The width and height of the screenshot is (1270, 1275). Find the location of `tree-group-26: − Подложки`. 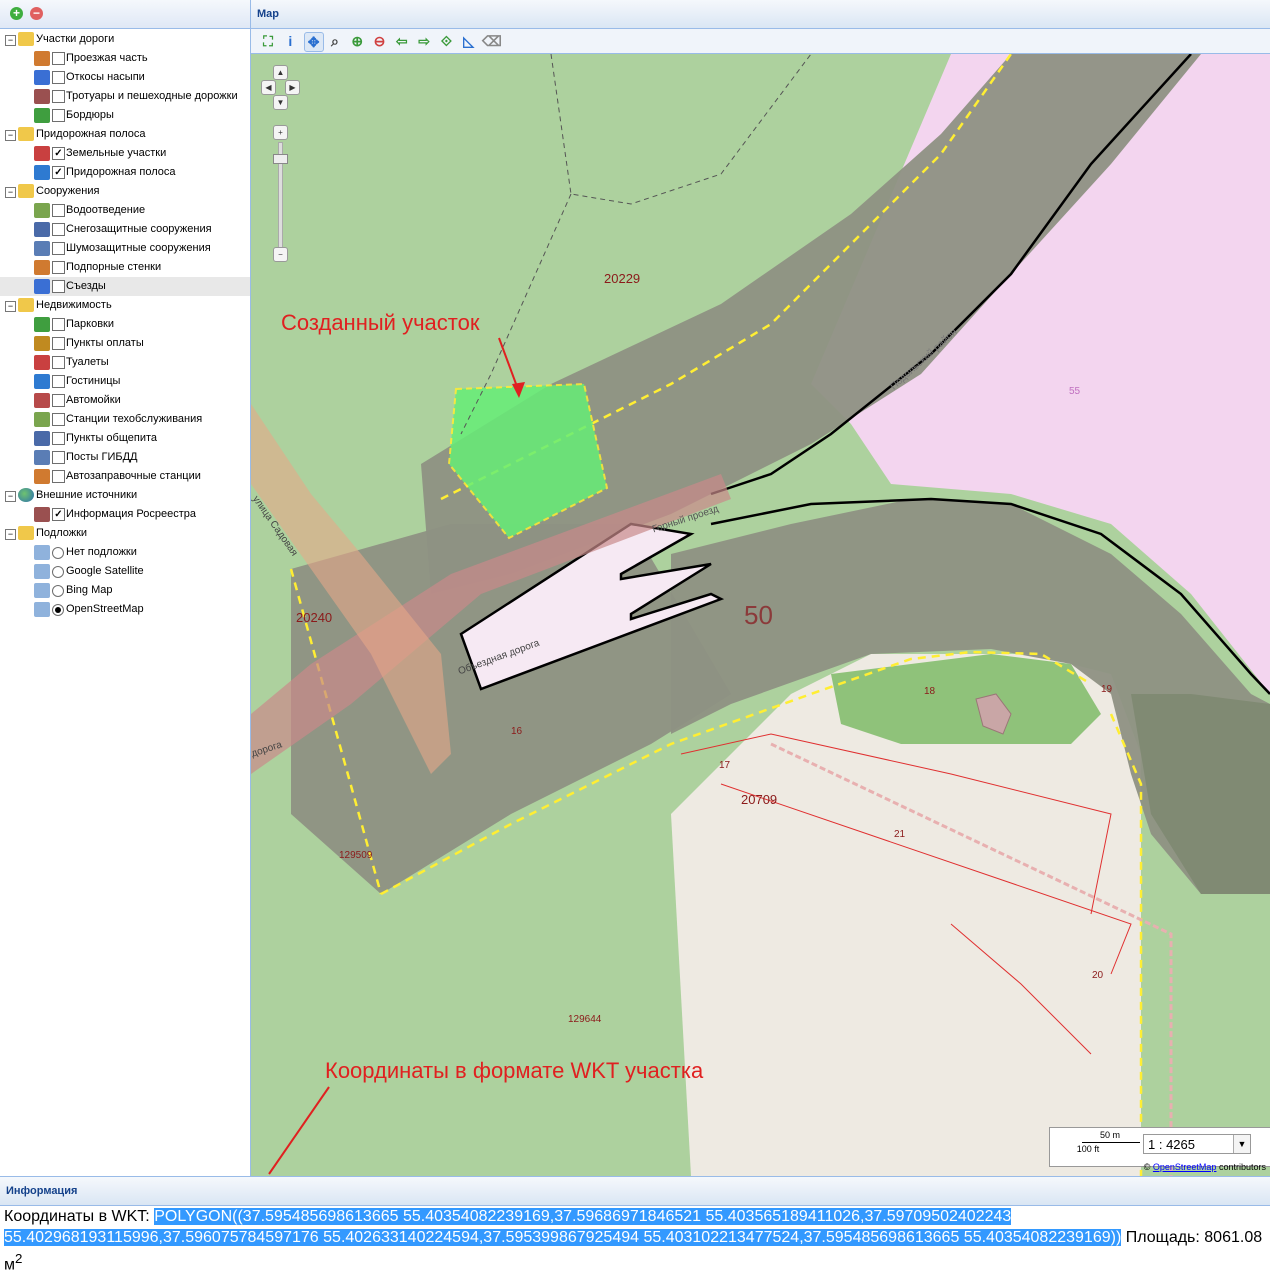

tree-group-26: − Подложки is located at coordinates (125, 533).